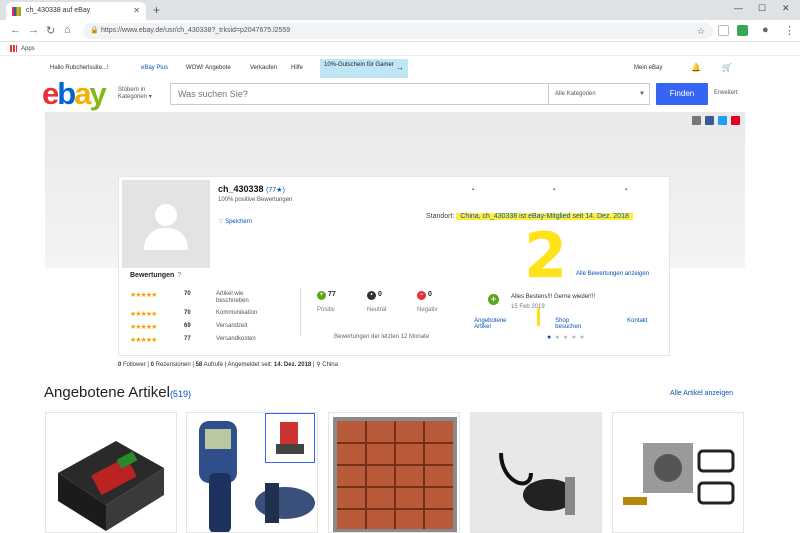  I want to click on feedback-score: (77★), so click(275, 190).